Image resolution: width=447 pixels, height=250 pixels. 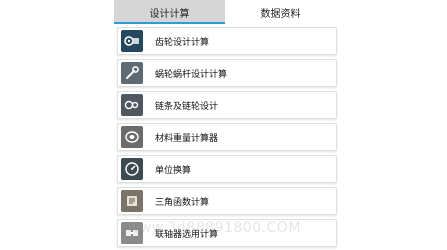 What do you see at coordinates (227, 169) in the screenshot?
I see `menu-item-unit-conversion: 单位换算` at bounding box center [227, 169].